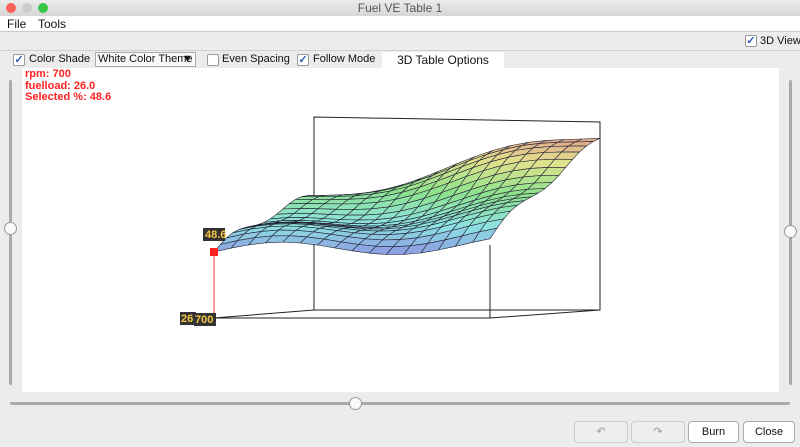  What do you see at coordinates (11, 8) in the screenshot?
I see `close-window-icon` at bounding box center [11, 8].